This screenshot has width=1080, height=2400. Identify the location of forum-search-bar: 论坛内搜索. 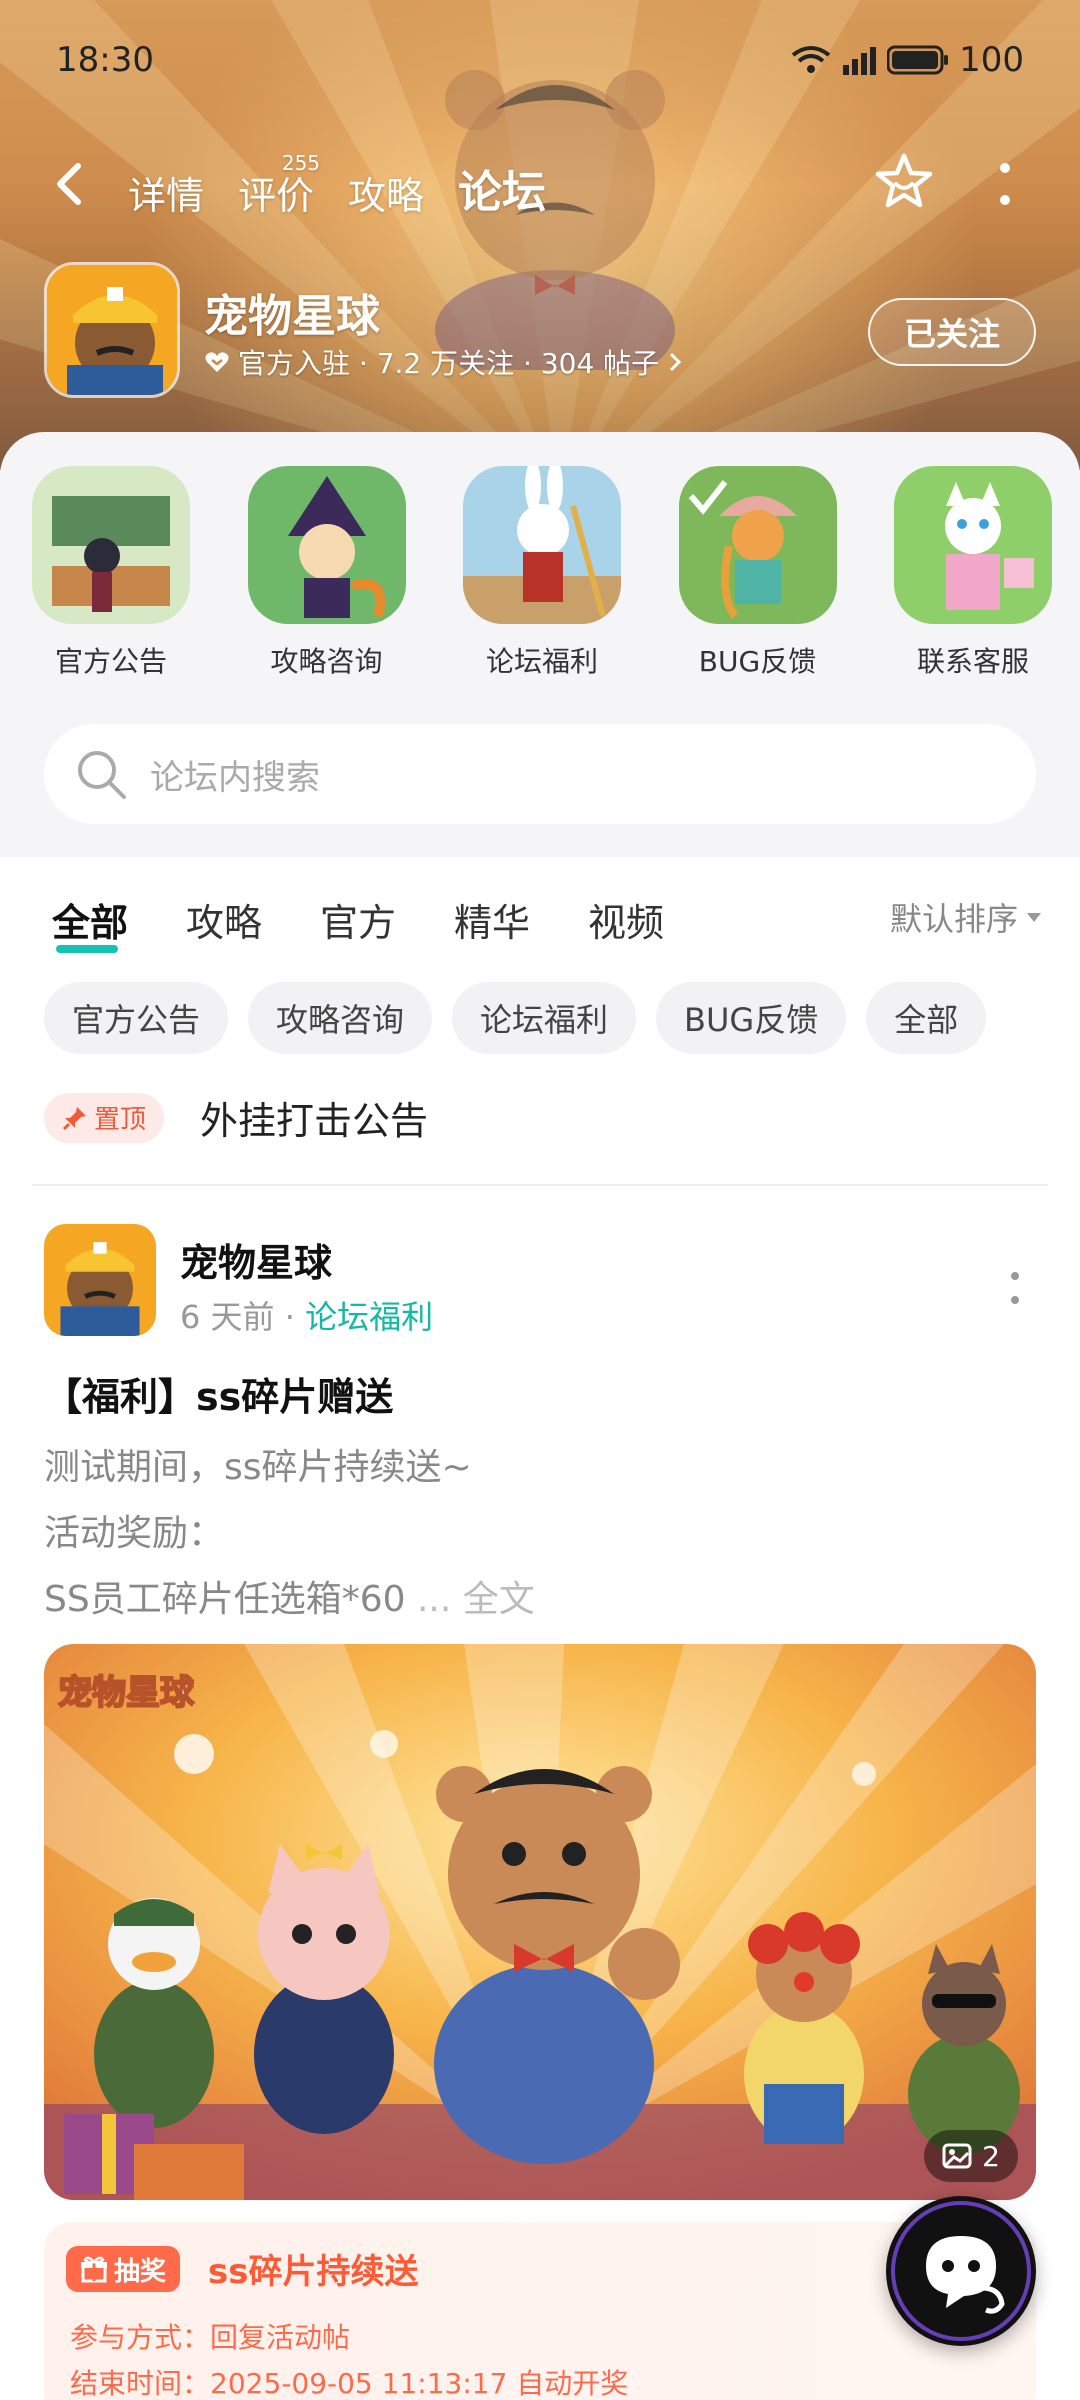
(540, 774).